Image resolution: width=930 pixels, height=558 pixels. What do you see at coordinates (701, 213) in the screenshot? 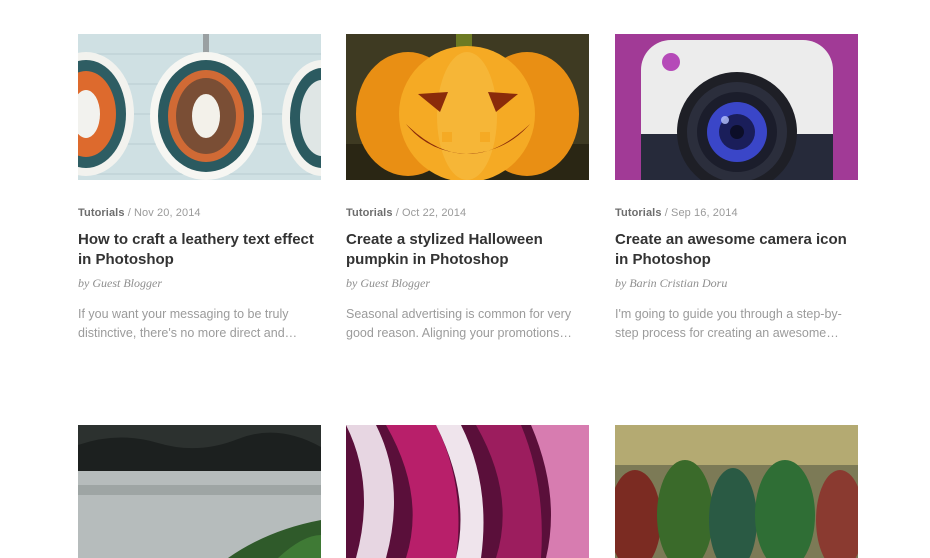
I see `post-date: / Sep 16, 2014` at bounding box center [701, 213].